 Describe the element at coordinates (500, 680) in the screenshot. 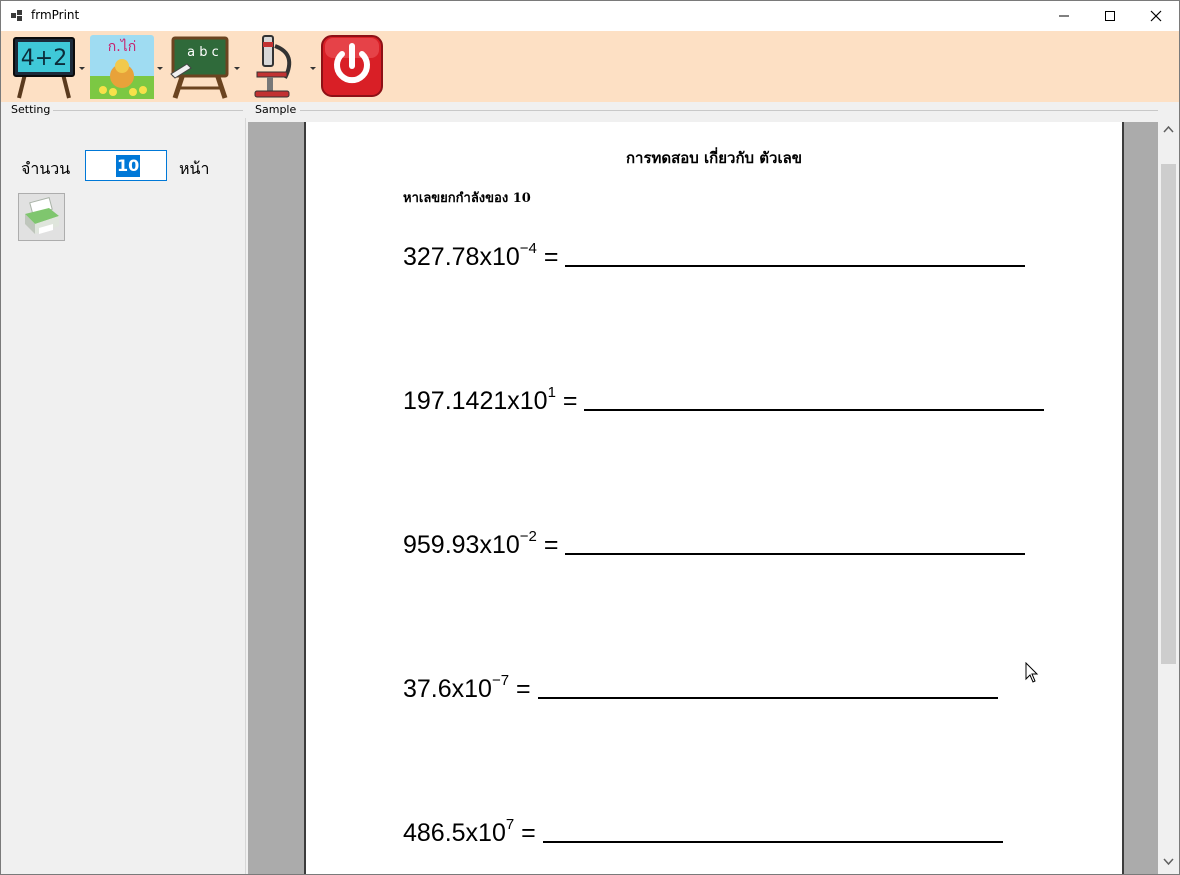

I see `problem-exponent: −7` at that location.